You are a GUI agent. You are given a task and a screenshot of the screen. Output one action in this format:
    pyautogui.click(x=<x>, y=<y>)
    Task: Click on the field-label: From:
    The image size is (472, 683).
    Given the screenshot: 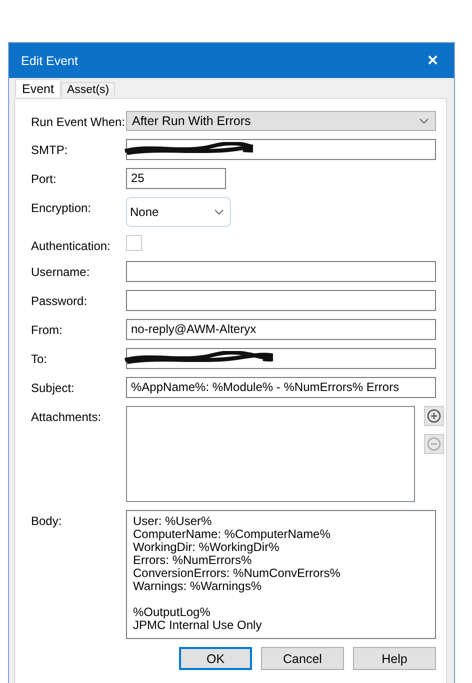 What is the action you would take?
    pyautogui.click(x=47, y=329)
    